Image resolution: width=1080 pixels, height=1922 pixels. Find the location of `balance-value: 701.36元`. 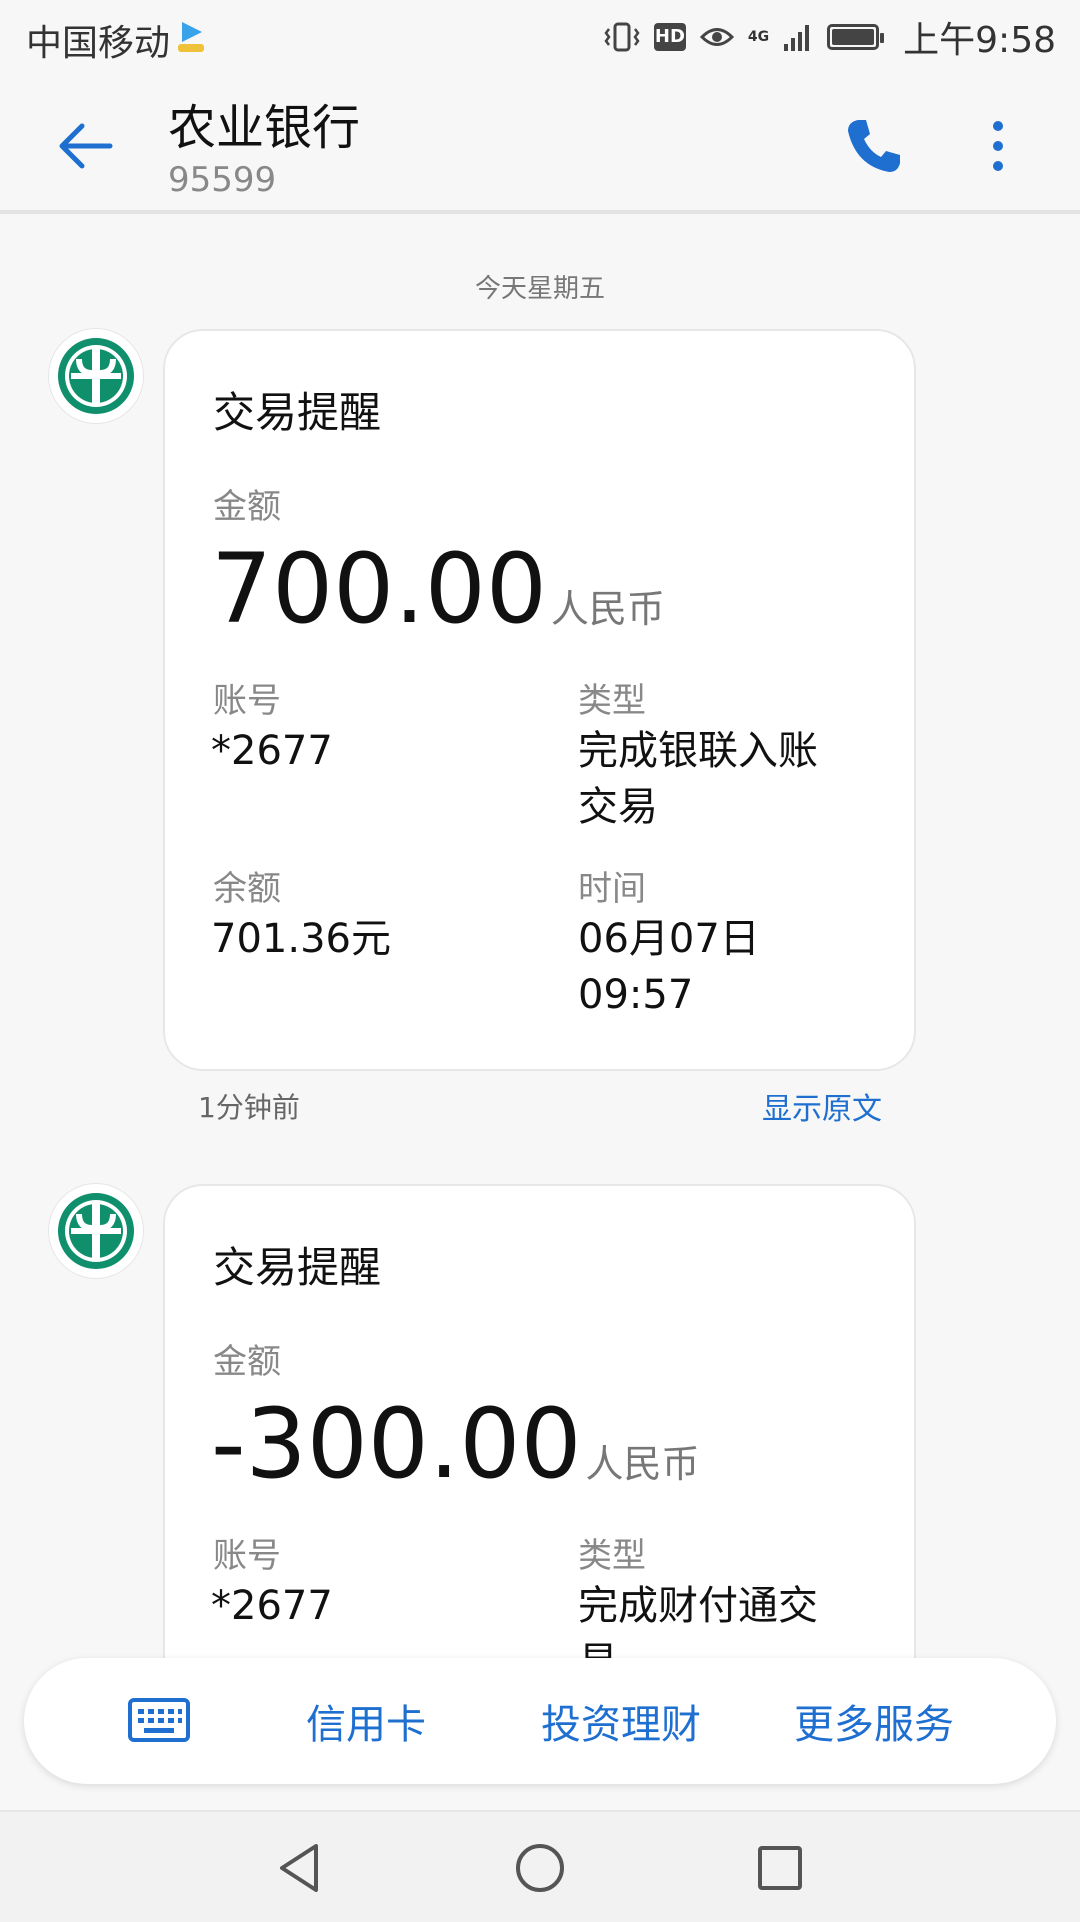

balance-value: 701.36元 is located at coordinates (301, 939).